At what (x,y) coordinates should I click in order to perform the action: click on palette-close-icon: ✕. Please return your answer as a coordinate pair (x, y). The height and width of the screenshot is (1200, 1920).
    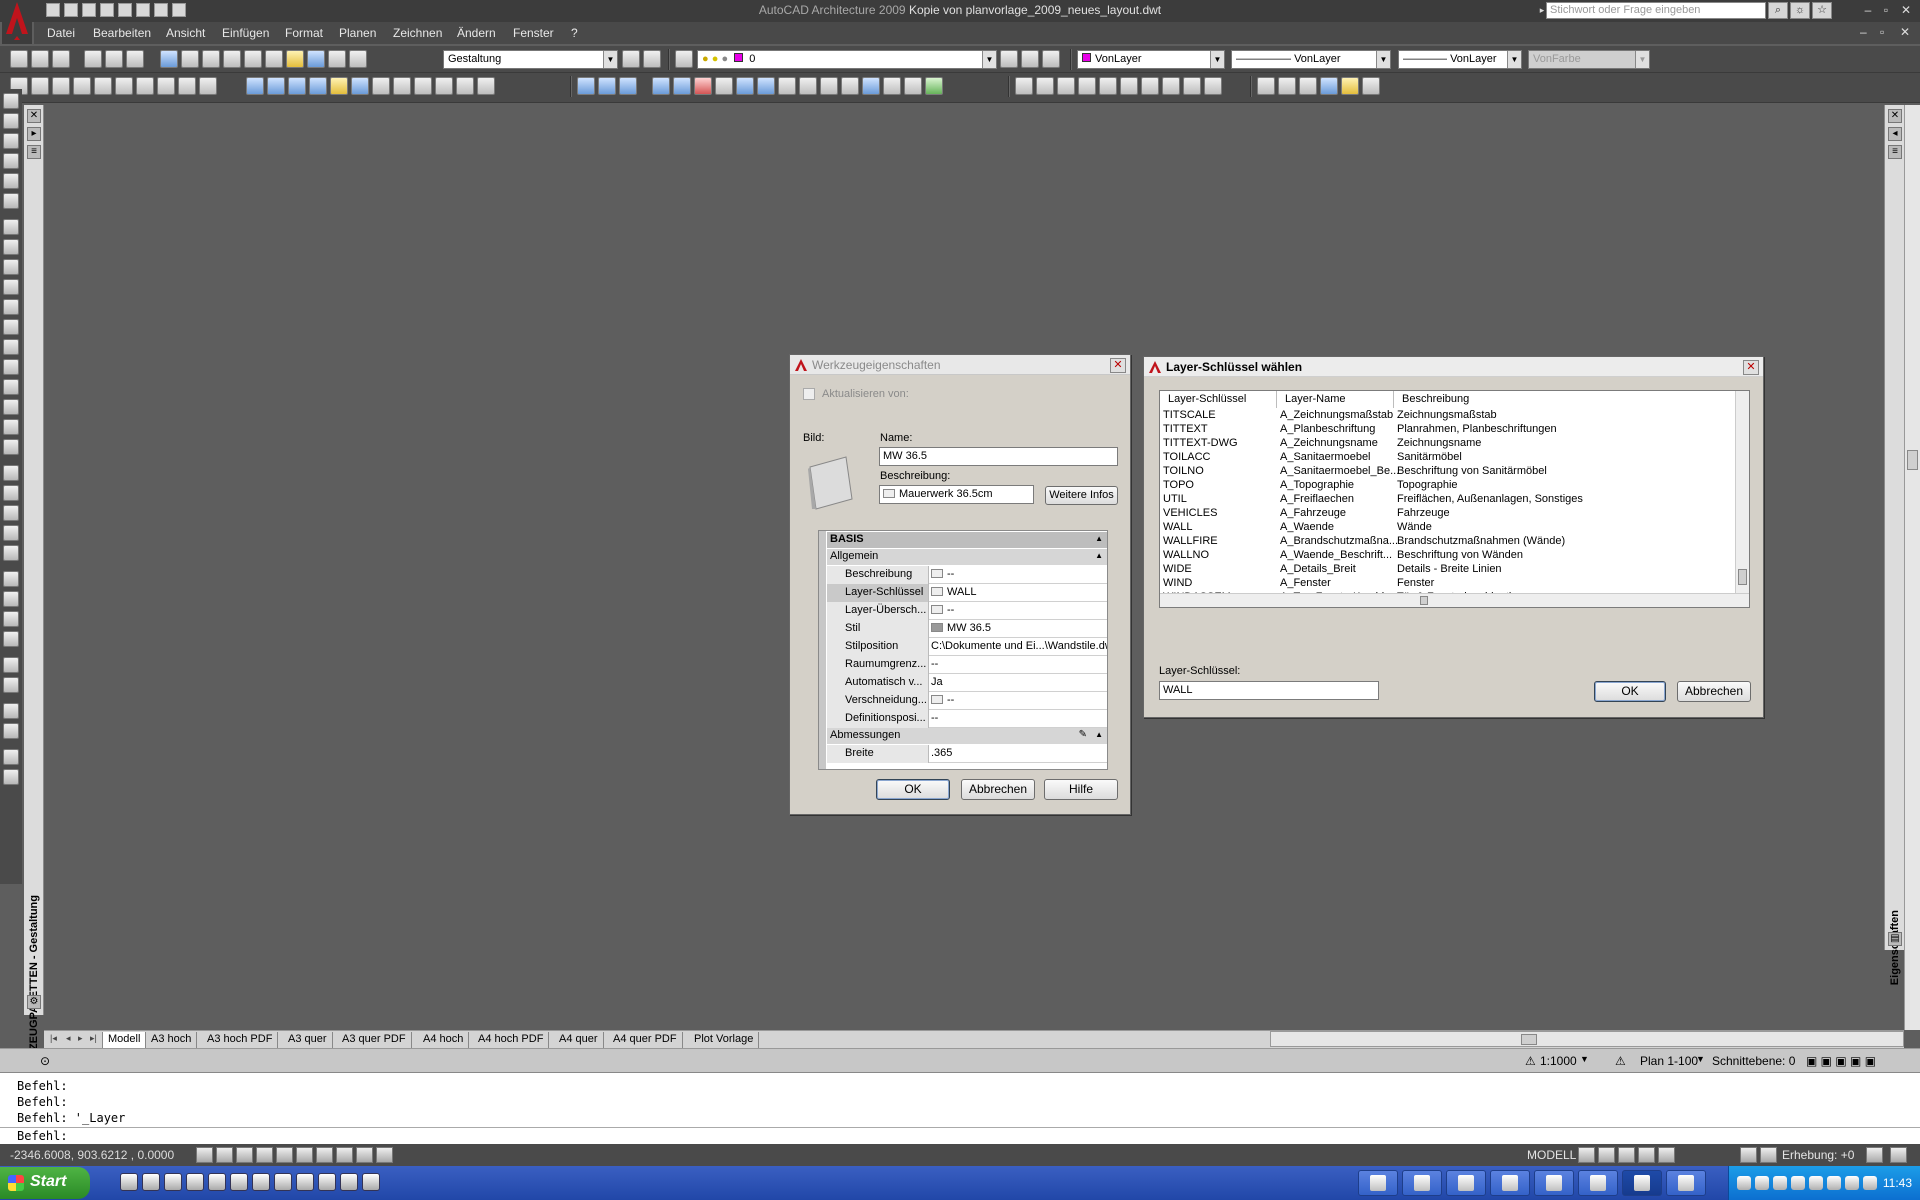
    Looking at the image, I should click on (34, 116).